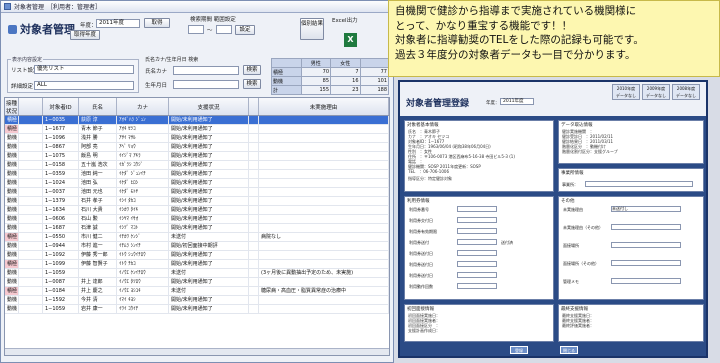  I want to click on table-row: 動機 1−0606 石山 勲ｲｼﾔﾏ ｲｻｵ 開始/未利用通知了, so click(197, 219).